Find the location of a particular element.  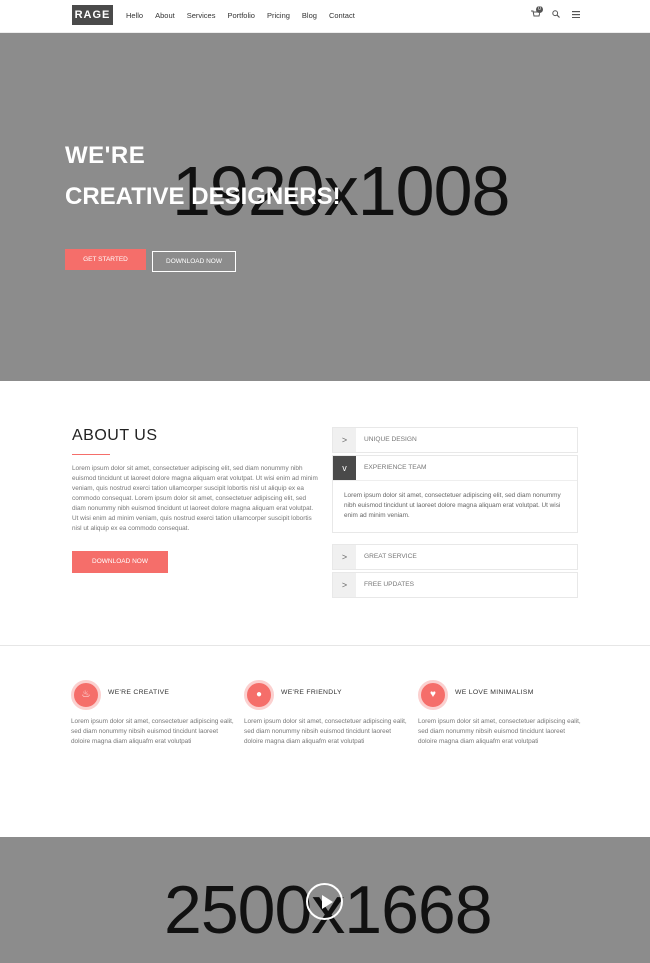

chat-icon: ● is located at coordinates (259, 695).